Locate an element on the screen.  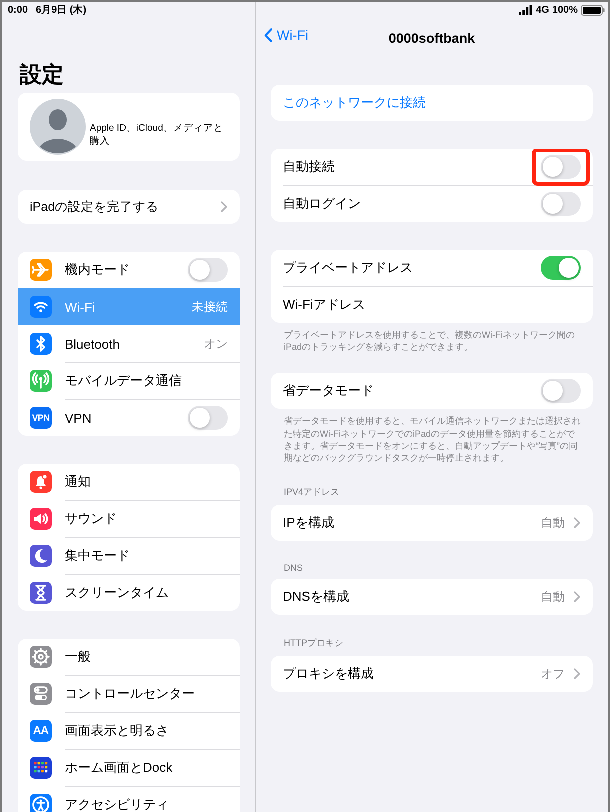
nav-title: 0000softbank is located at coordinates (432, 38).